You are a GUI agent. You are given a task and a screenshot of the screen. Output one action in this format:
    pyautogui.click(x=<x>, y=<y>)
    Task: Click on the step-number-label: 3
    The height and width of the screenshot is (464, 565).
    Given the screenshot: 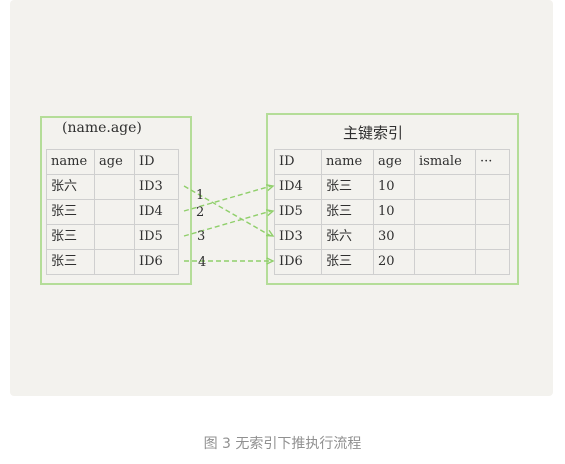 What is the action you would take?
    pyautogui.click(x=201, y=236)
    